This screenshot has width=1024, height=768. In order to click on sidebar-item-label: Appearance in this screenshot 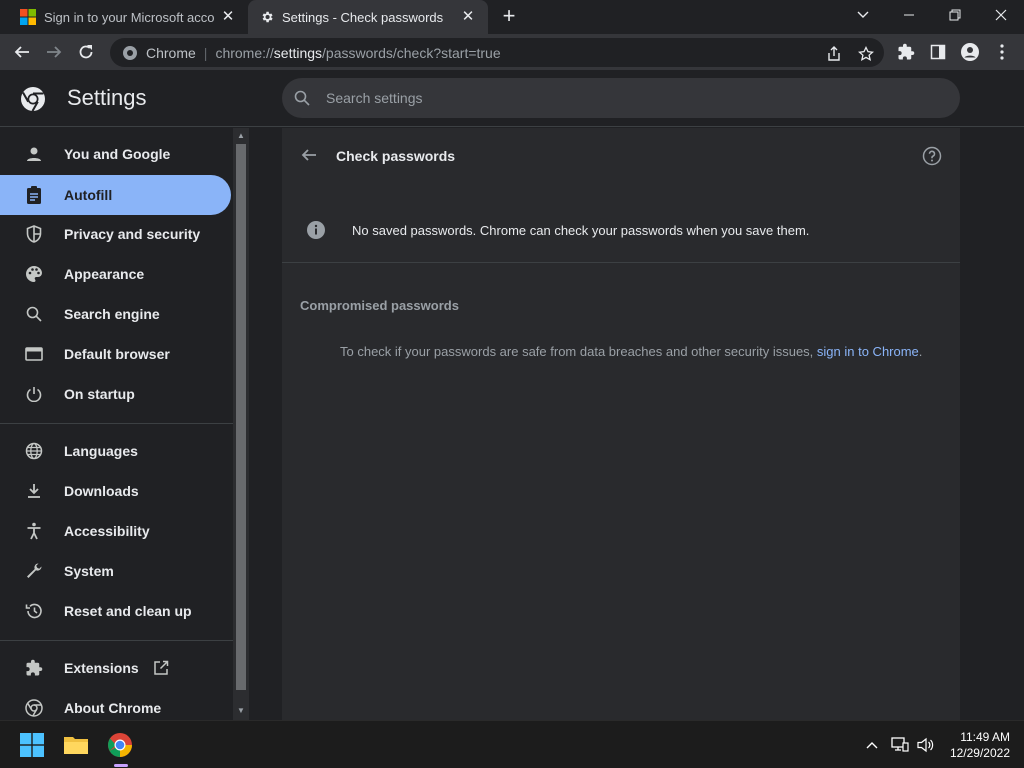, I will do `click(104, 274)`.